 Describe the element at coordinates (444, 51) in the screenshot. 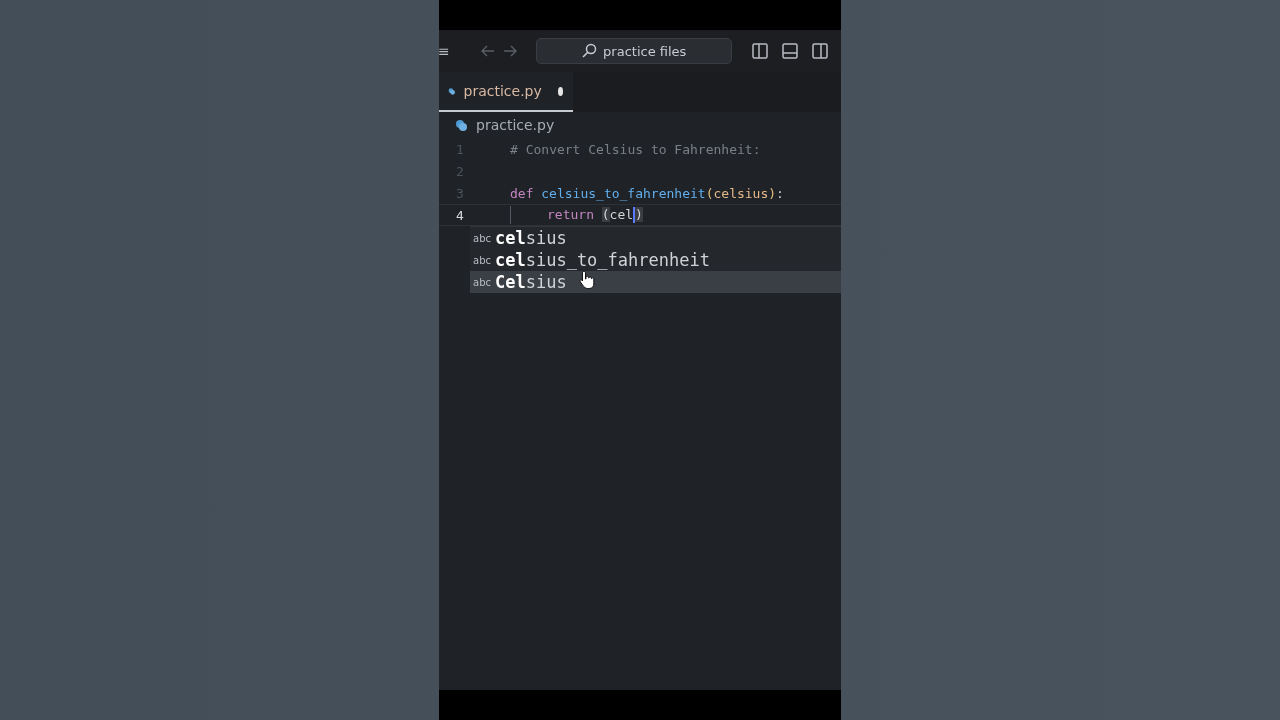

I see `menu-icon: ≡` at that location.